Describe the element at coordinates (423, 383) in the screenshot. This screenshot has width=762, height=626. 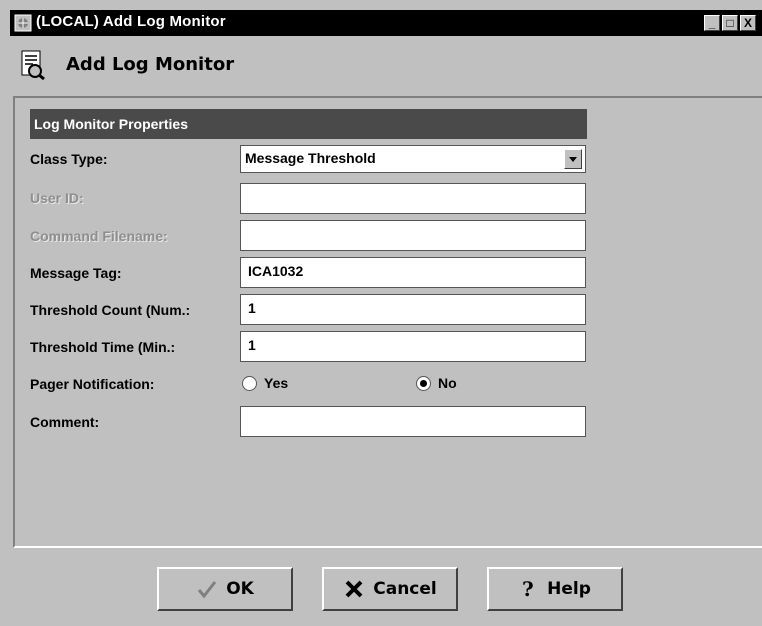
I see `radio-checked-icon` at that location.